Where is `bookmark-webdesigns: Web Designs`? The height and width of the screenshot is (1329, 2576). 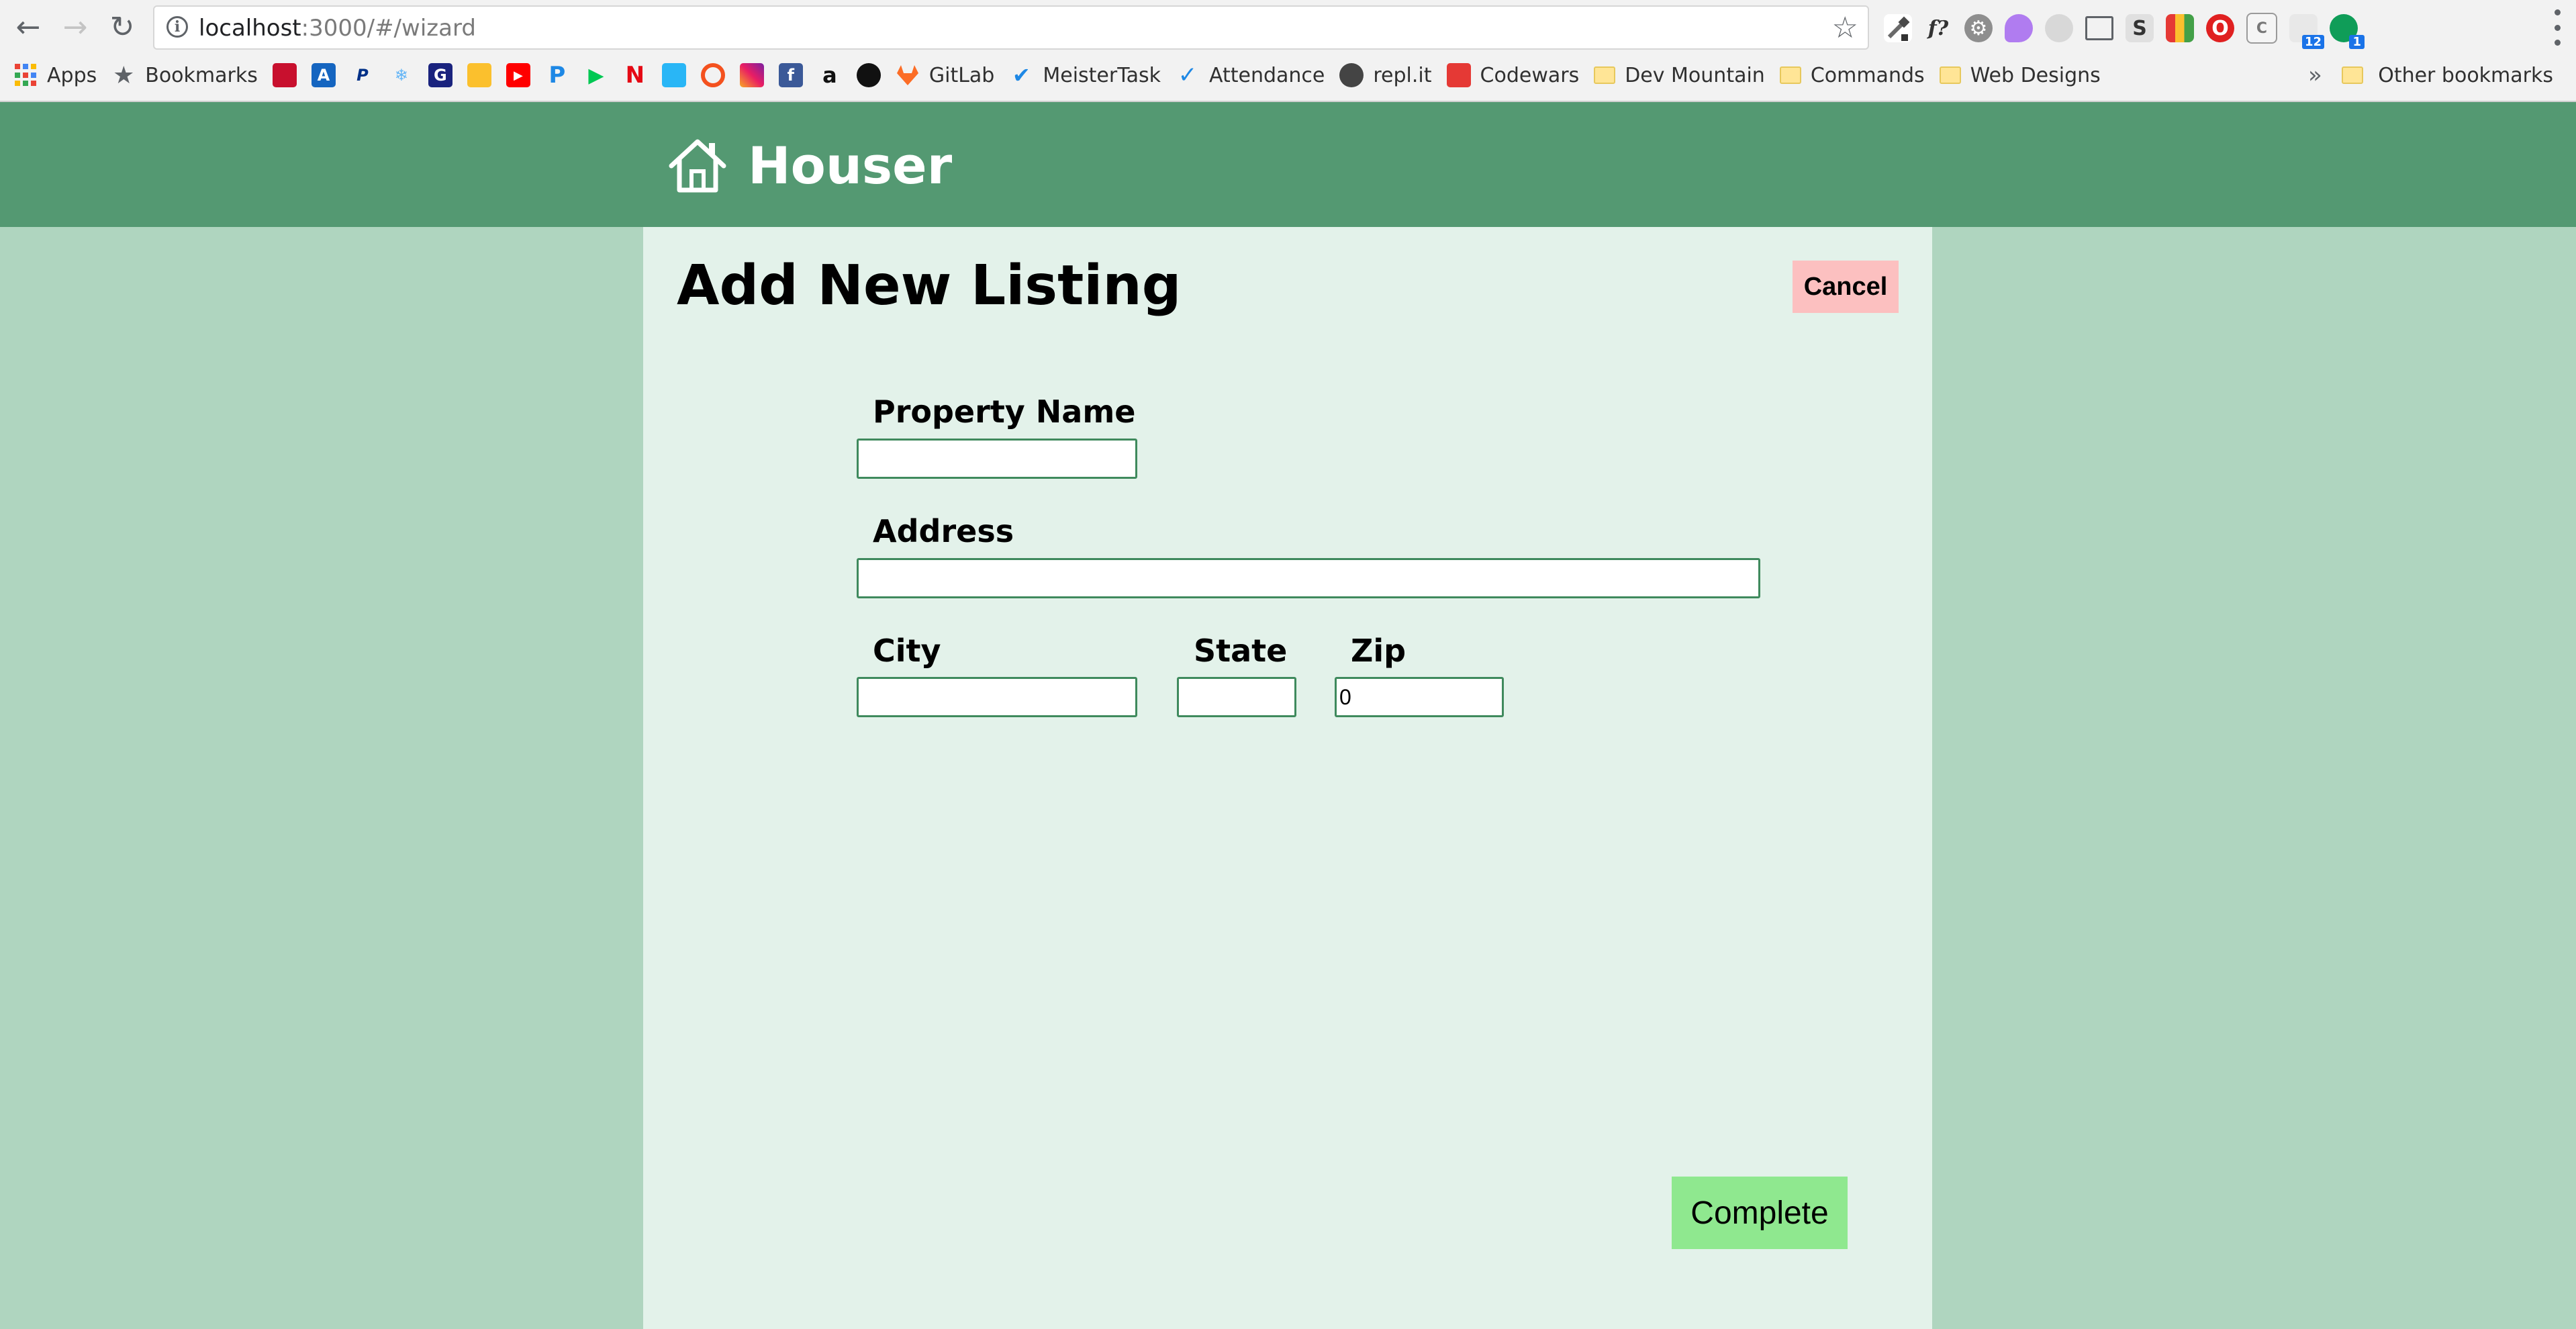
bookmark-webdesigns: Web Designs is located at coordinates (2020, 75).